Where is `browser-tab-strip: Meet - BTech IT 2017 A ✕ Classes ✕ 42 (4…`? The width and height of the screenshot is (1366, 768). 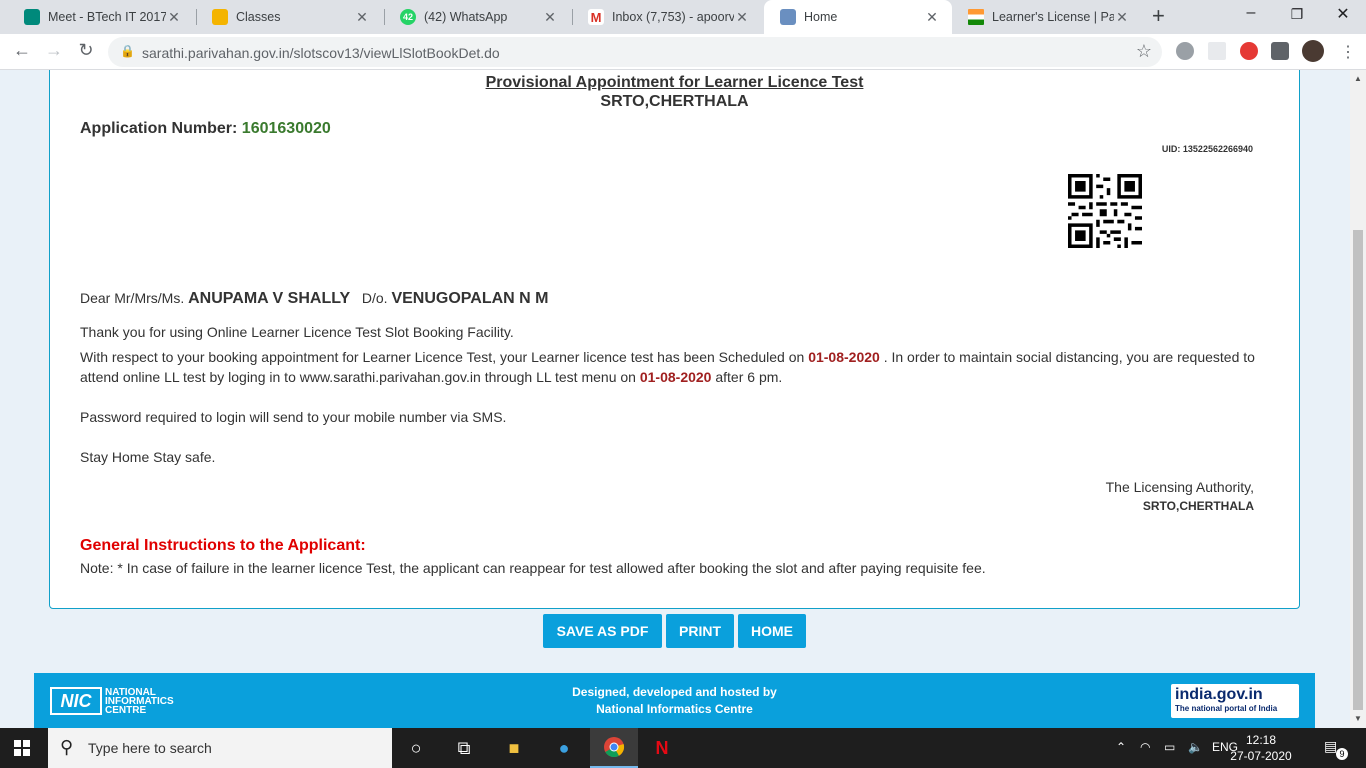 browser-tab-strip: Meet - BTech IT 2017 A ✕ Classes ✕ 42 (4… is located at coordinates (683, 17).